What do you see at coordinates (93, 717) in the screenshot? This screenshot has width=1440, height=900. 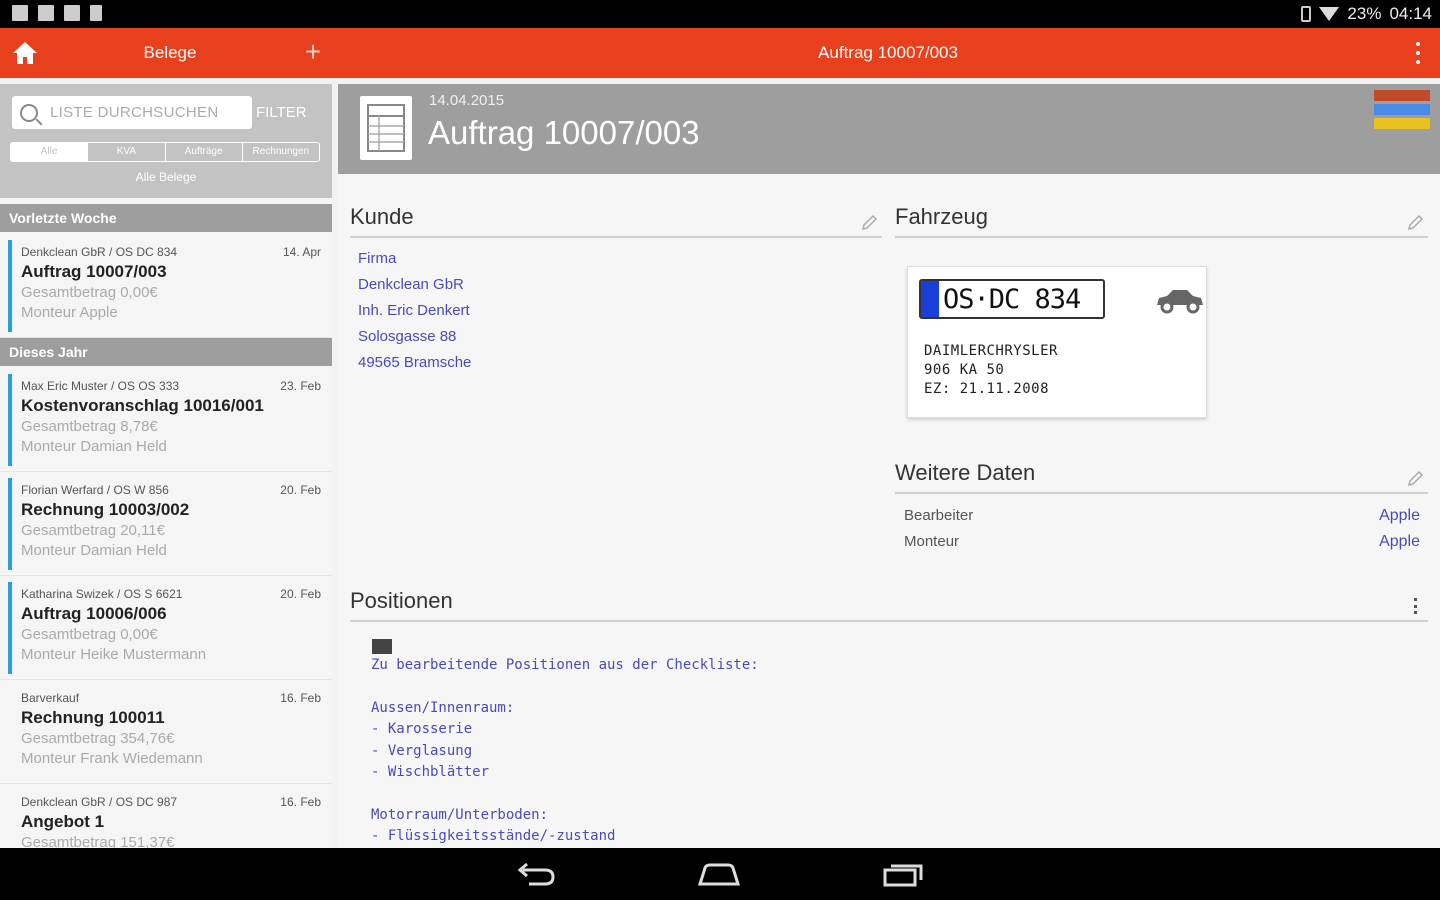 I see `list-item-title: Rechnung 100011` at bounding box center [93, 717].